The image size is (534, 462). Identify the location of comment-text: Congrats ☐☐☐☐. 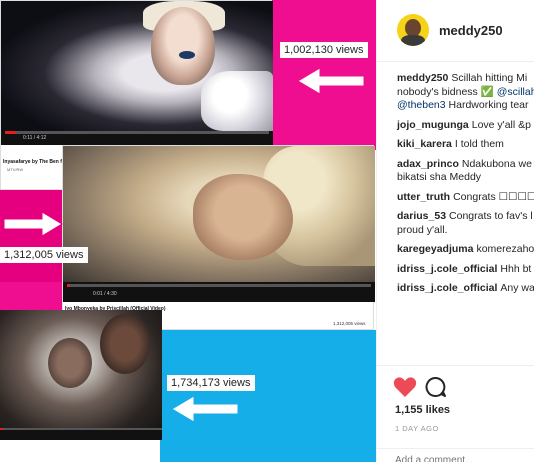
(493, 196).